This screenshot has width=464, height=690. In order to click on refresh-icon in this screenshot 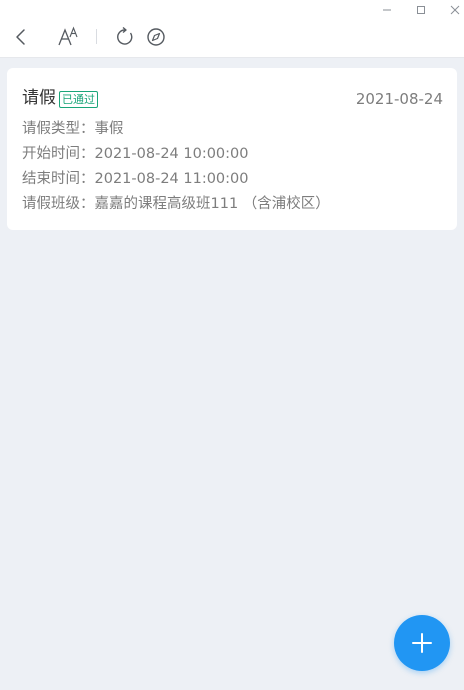, I will do `click(125, 35)`.